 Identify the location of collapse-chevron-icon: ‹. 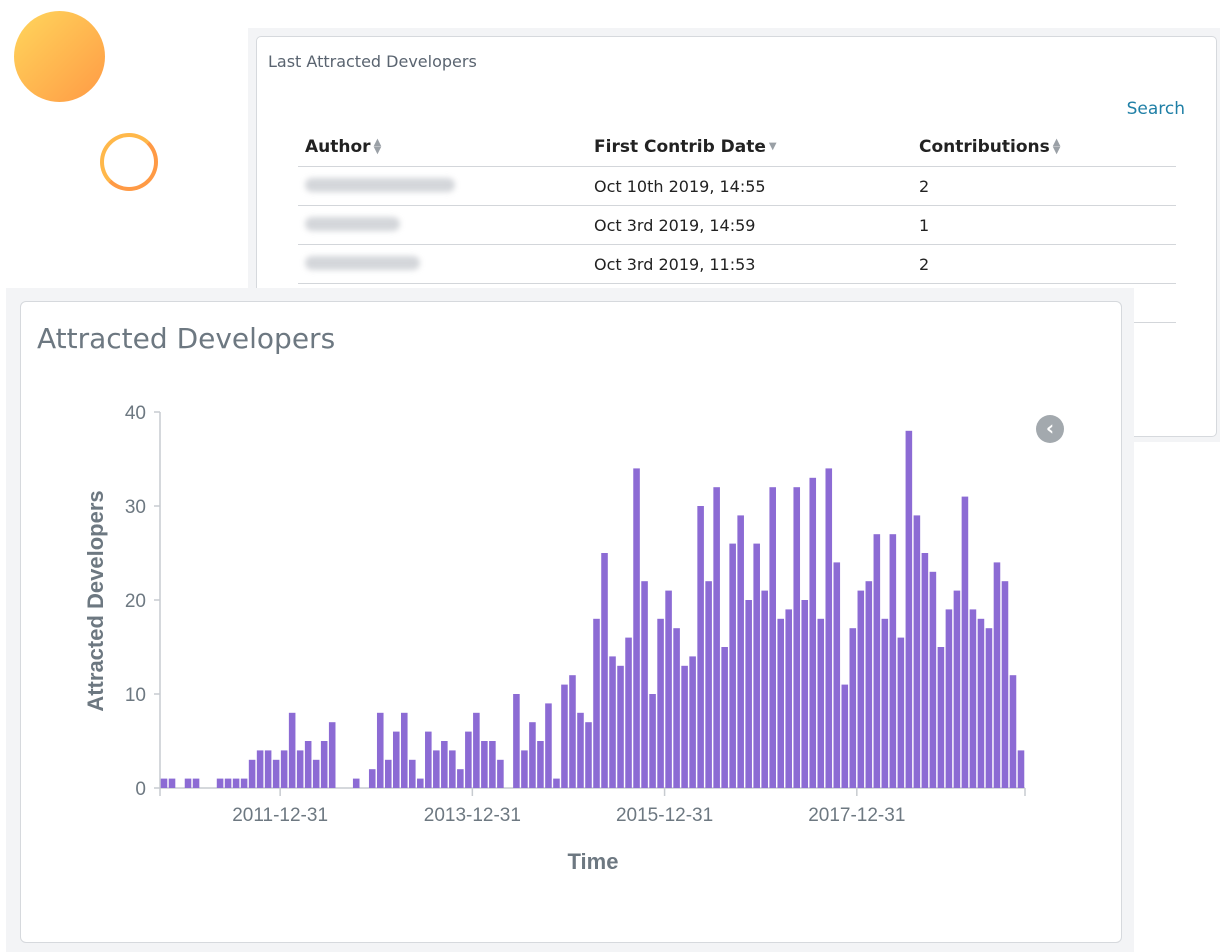
(1050, 429).